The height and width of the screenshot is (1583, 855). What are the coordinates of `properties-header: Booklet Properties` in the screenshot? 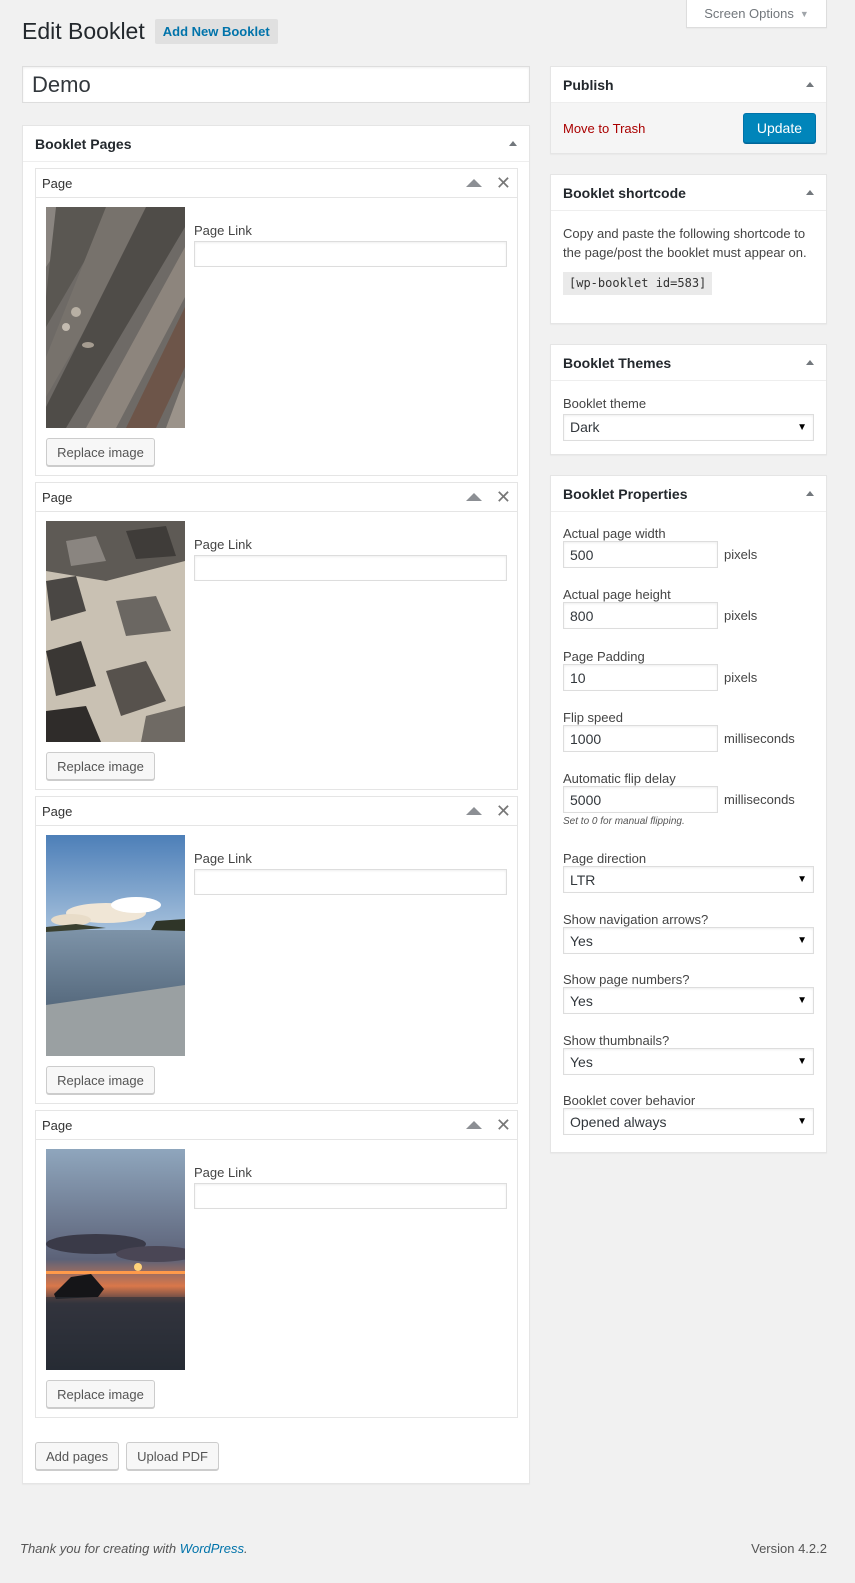 It's located at (688, 494).